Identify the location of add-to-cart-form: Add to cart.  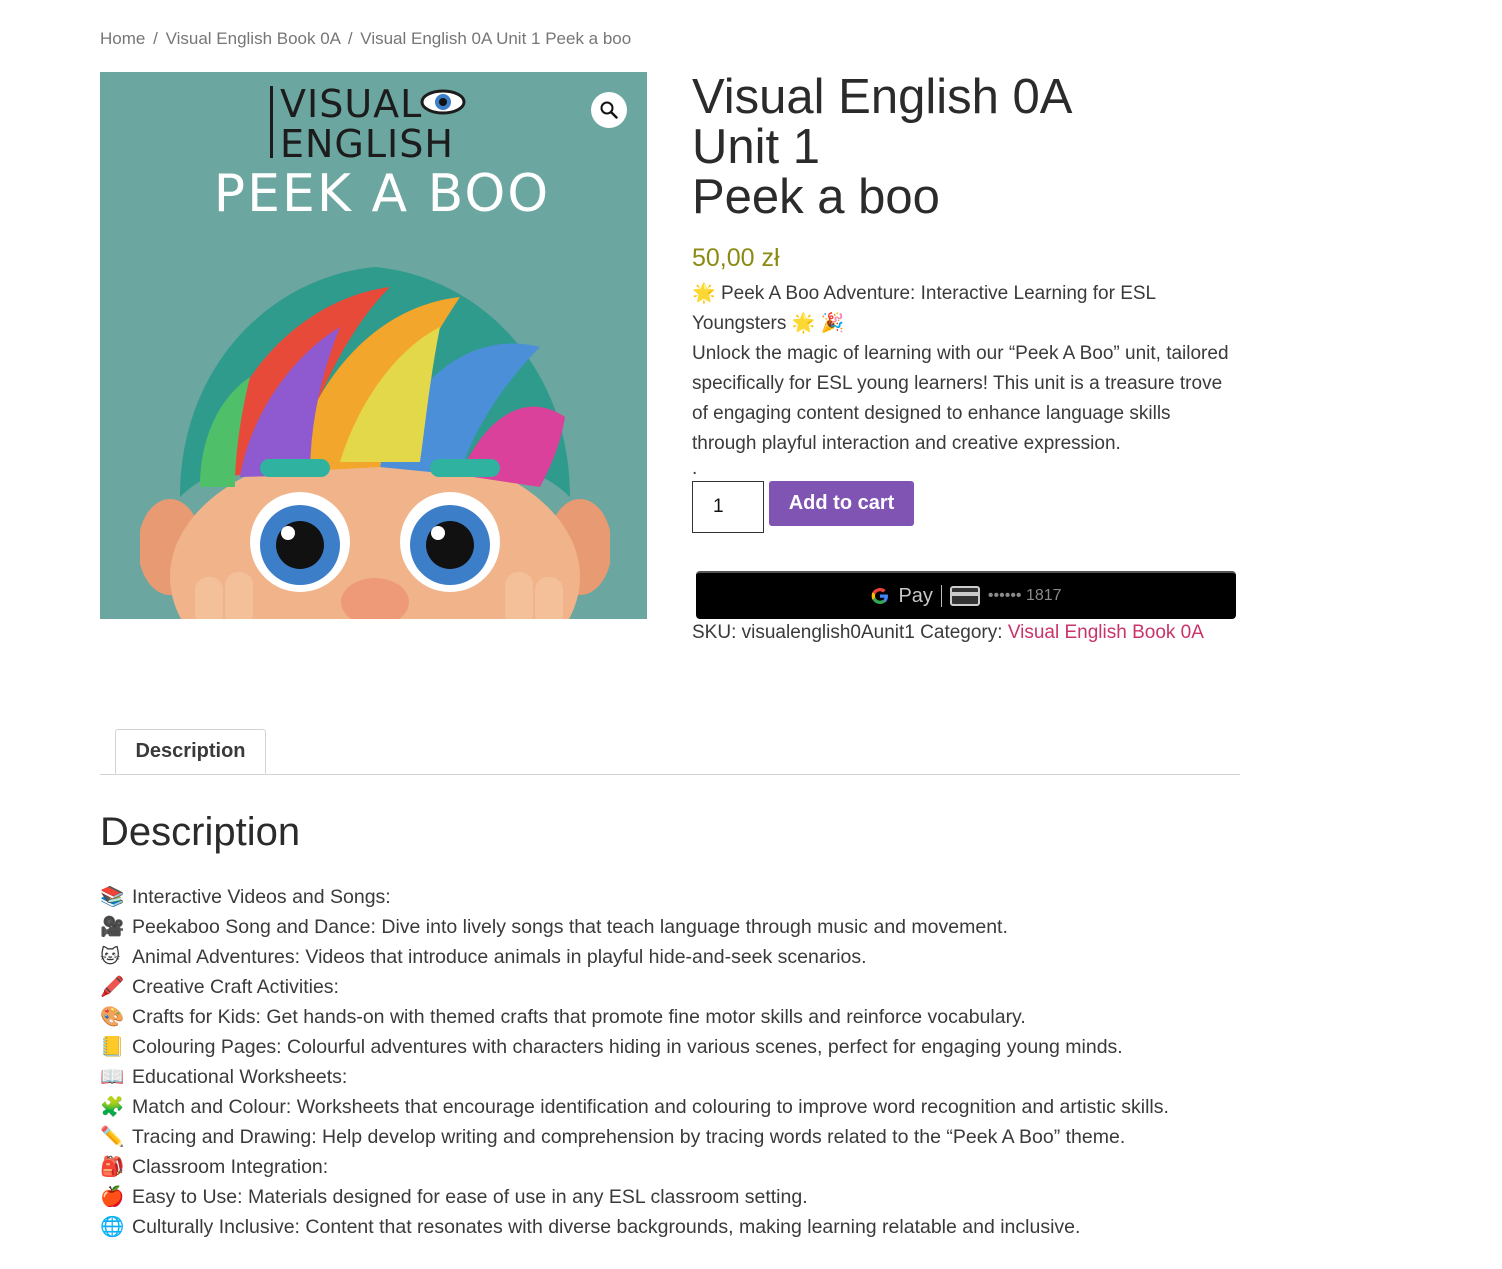
(966, 507).